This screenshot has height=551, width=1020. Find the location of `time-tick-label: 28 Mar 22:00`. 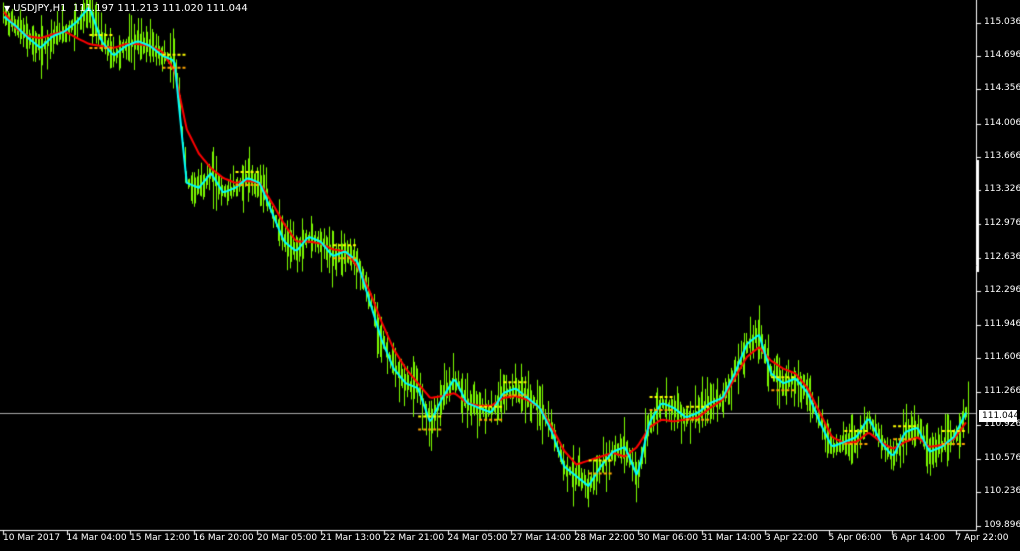

time-tick-label: 28 Mar 22:00 is located at coordinates (604, 538).